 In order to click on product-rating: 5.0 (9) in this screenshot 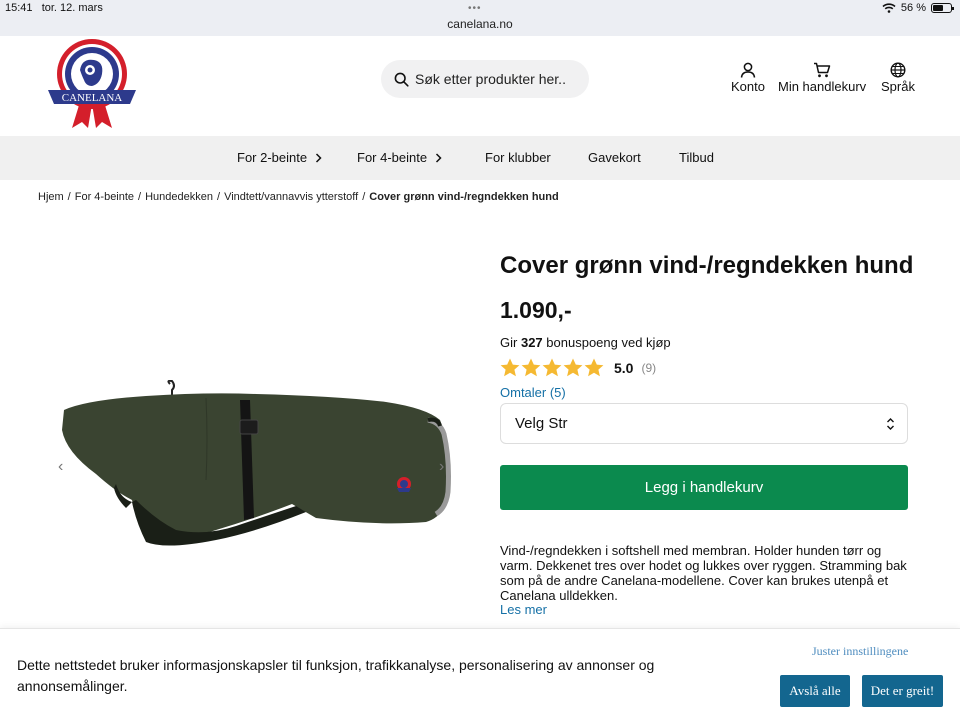, I will do `click(578, 367)`.